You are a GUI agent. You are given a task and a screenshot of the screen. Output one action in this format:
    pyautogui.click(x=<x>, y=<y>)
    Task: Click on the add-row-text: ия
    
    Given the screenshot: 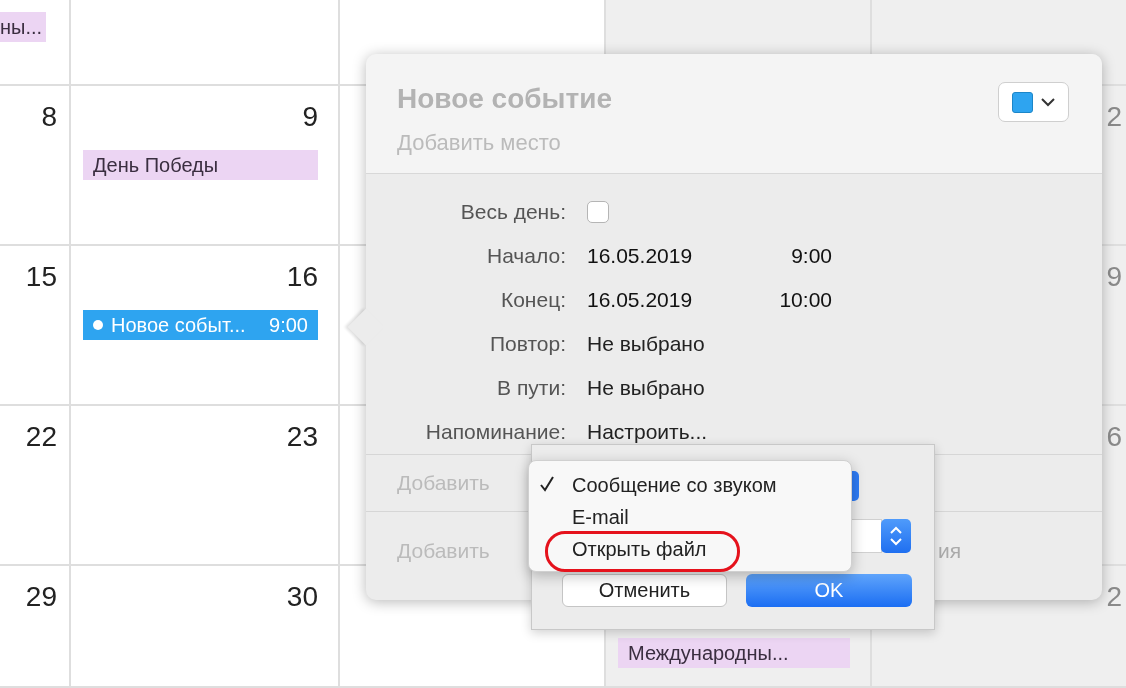 What is the action you would take?
    pyautogui.click(x=950, y=550)
    